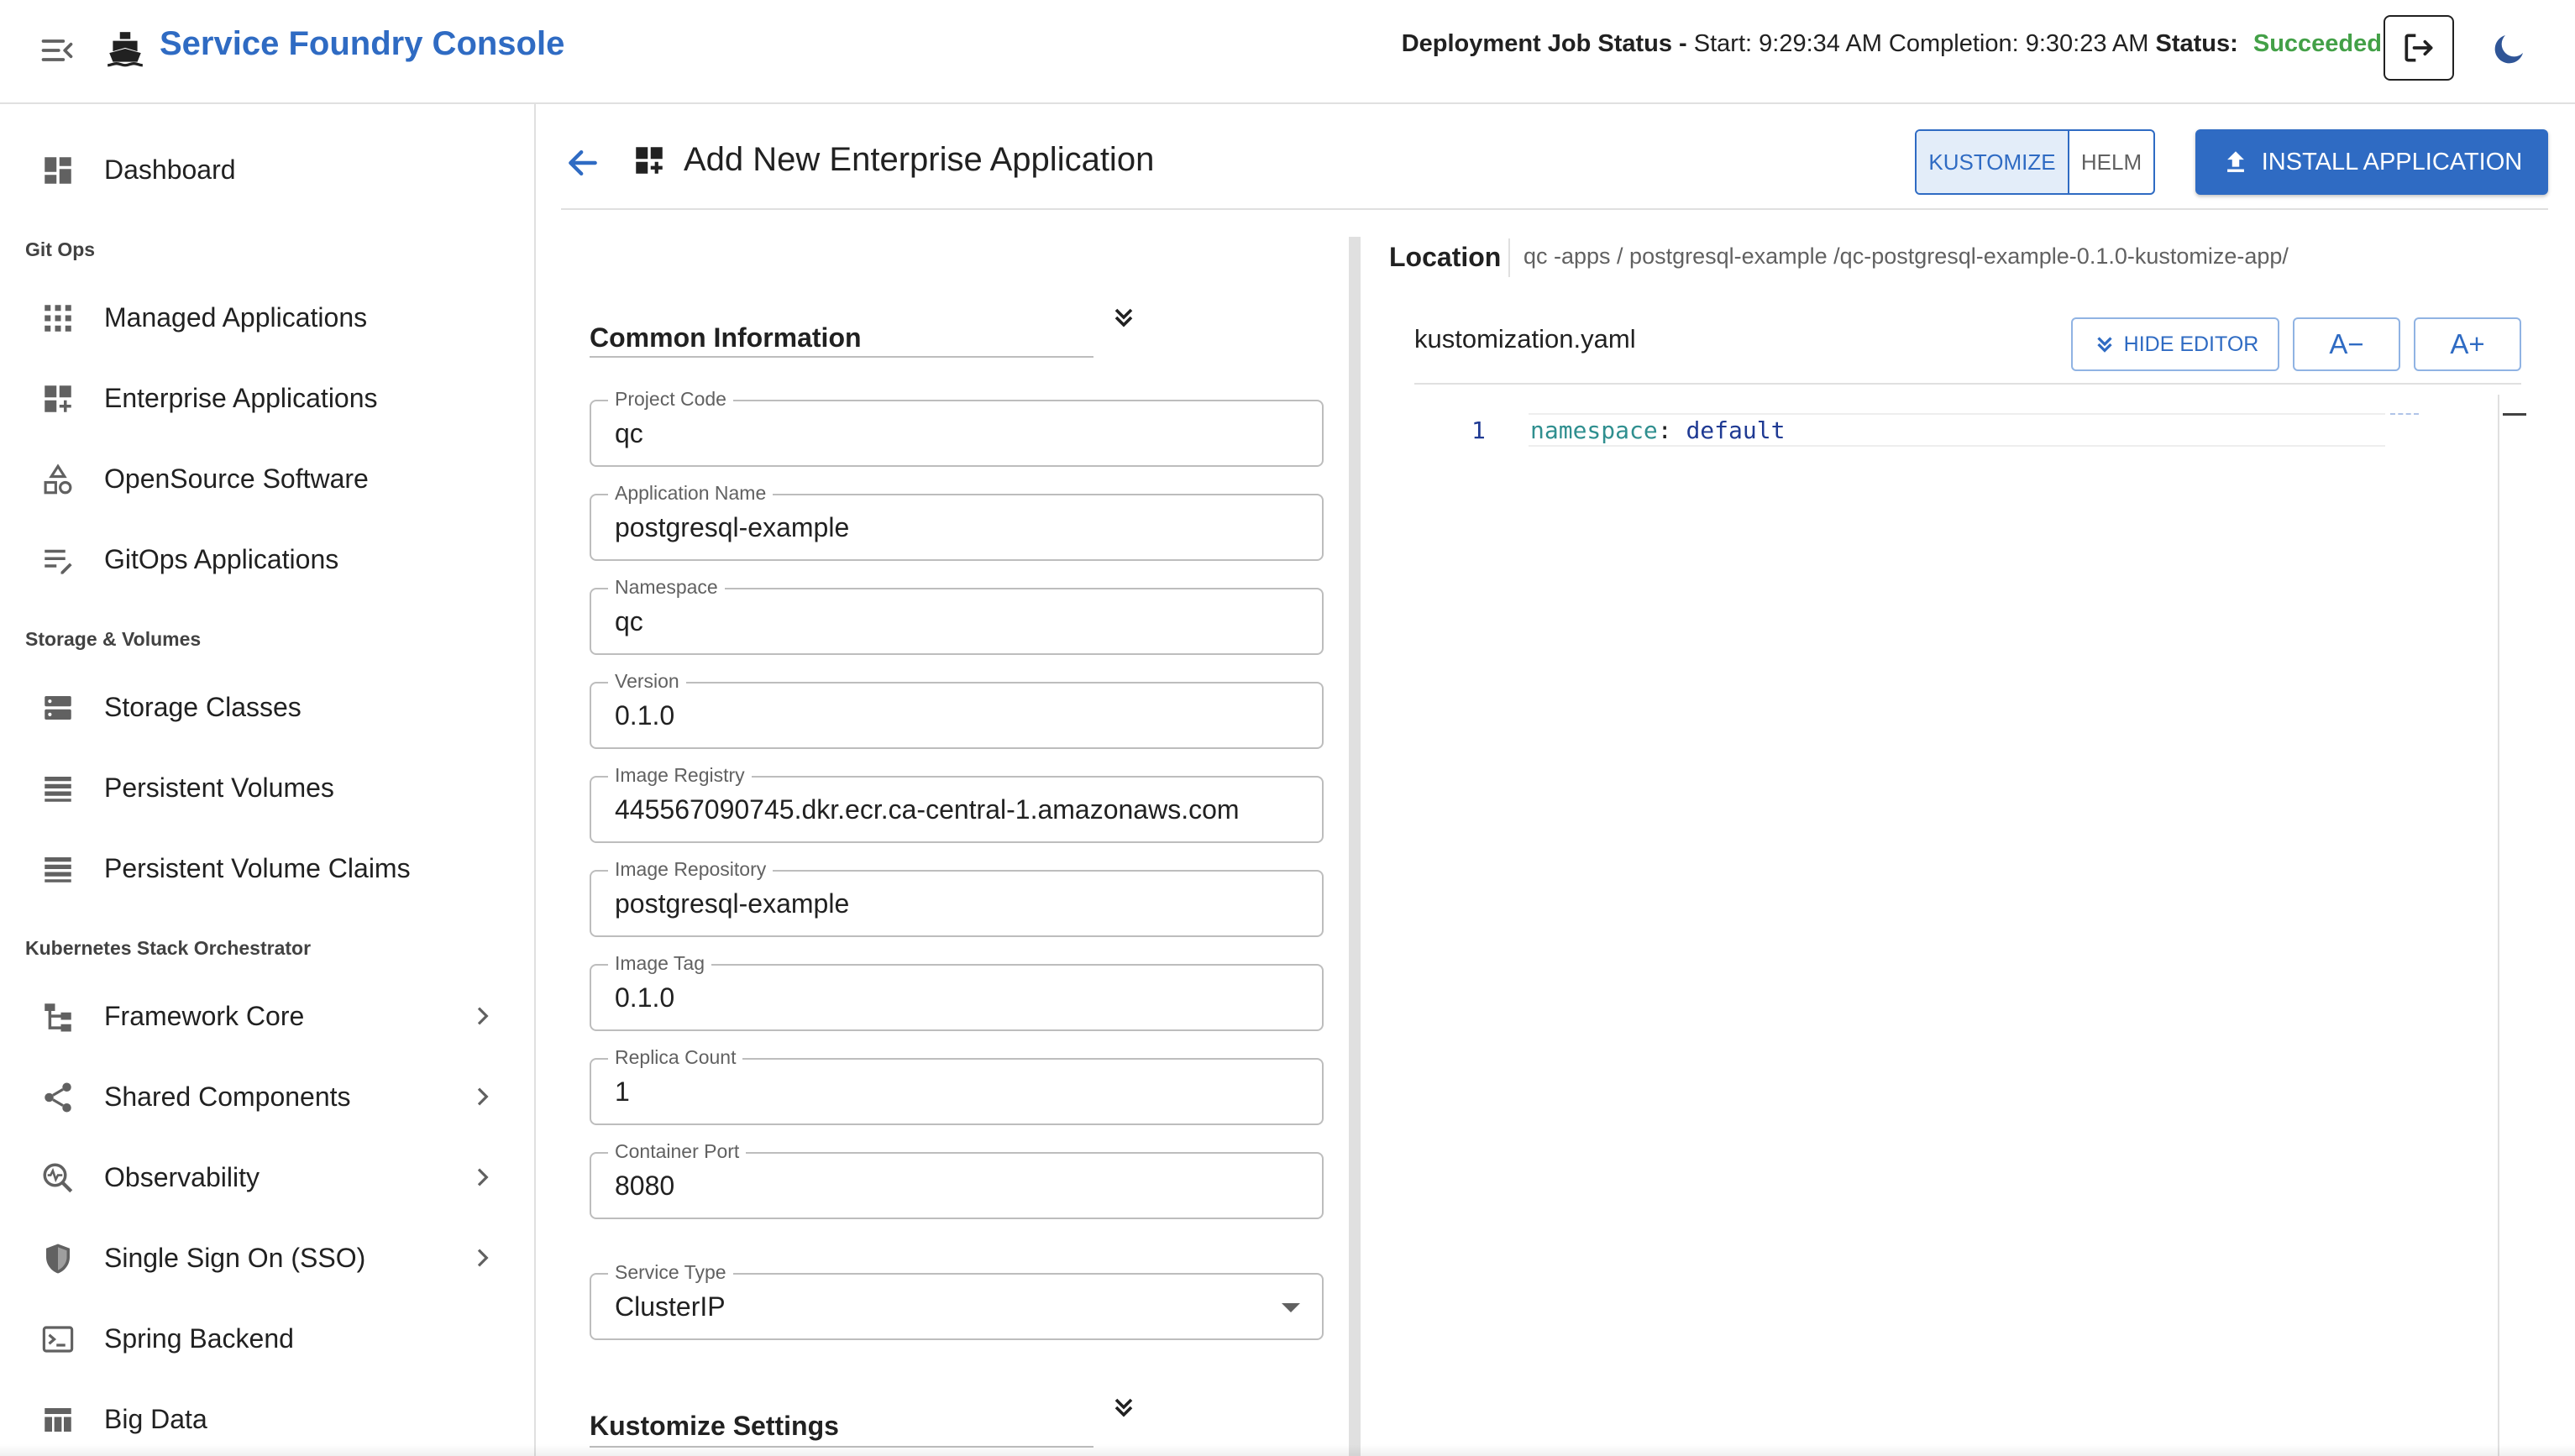 This screenshot has height=1456, width=2575. I want to click on hide-editor-label: HIDE EDITOR, so click(2191, 344).